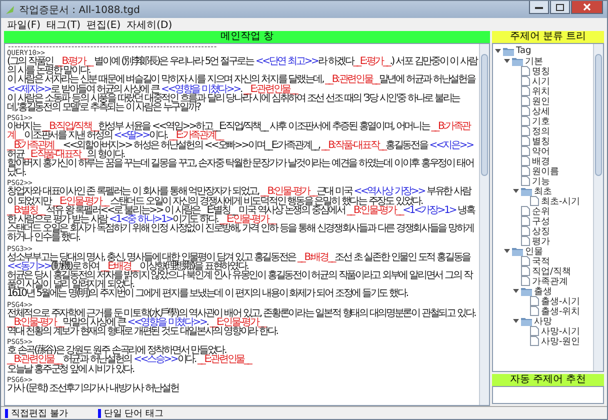 The height and width of the screenshot is (420, 608). What do you see at coordinates (541, 71) in the screenshot?
I see `tree-item: 명칭` at bounding box center [541, 71].